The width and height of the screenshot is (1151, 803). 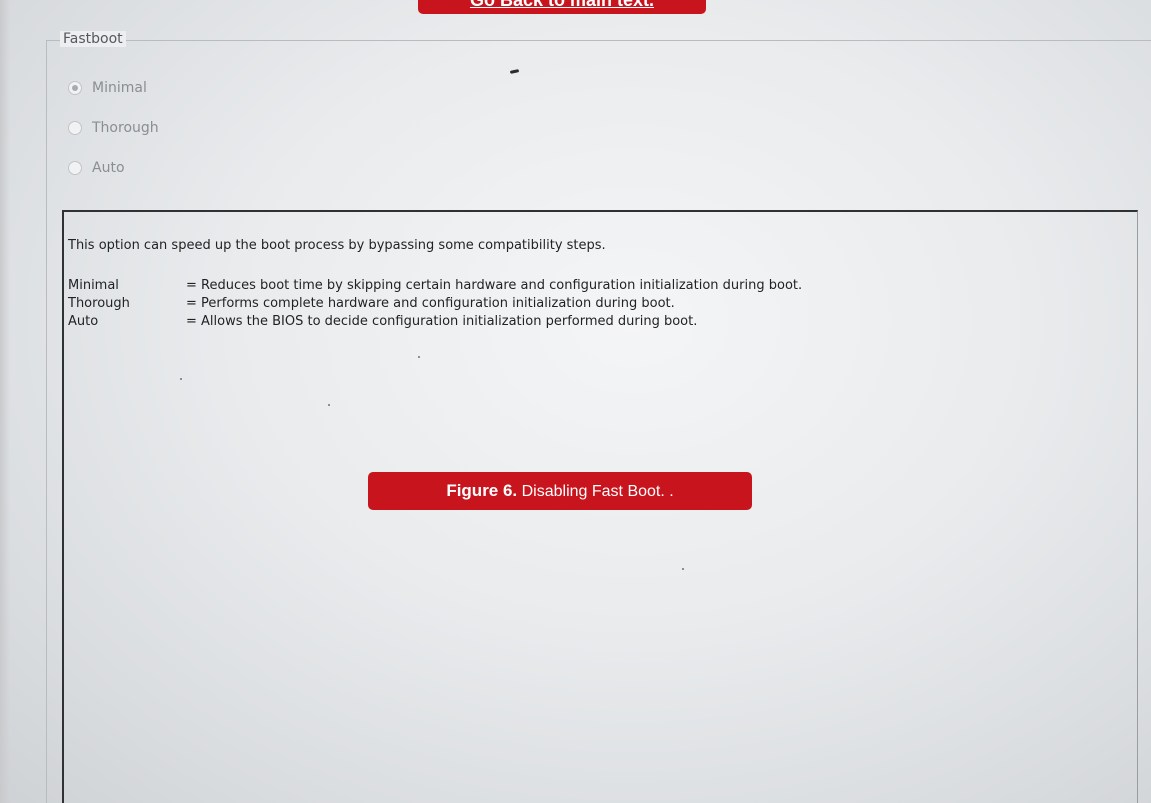 What do you see at coordinates (93, 285) in the screenshot?
I see `help-term-minimal: Minimal` at bounding box center [93, 285].